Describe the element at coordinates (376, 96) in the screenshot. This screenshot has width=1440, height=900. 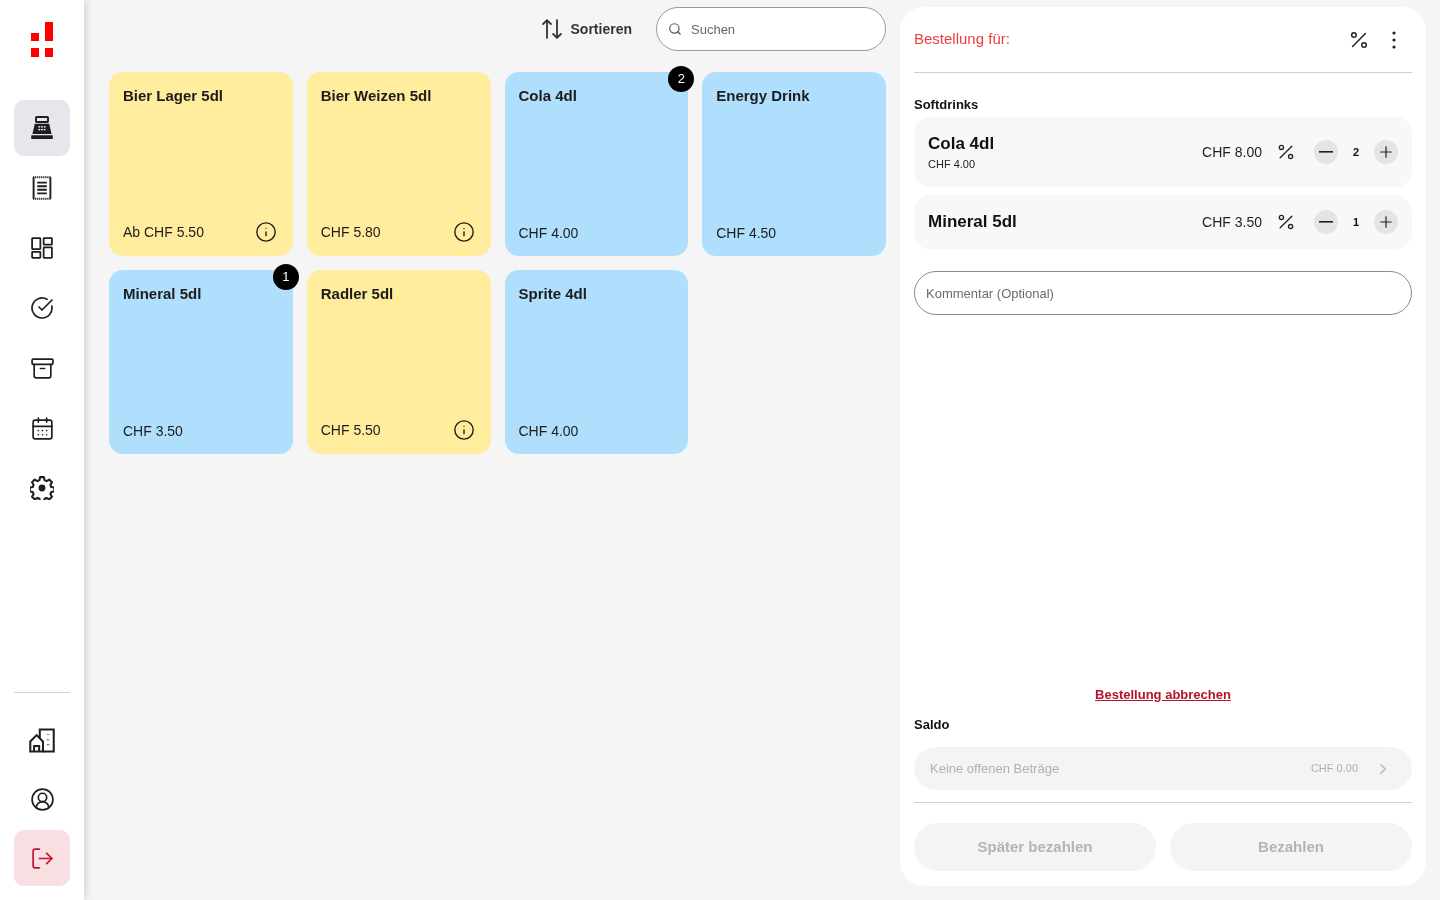
I see `product-name: Bier Weizen 5dl` at that location.